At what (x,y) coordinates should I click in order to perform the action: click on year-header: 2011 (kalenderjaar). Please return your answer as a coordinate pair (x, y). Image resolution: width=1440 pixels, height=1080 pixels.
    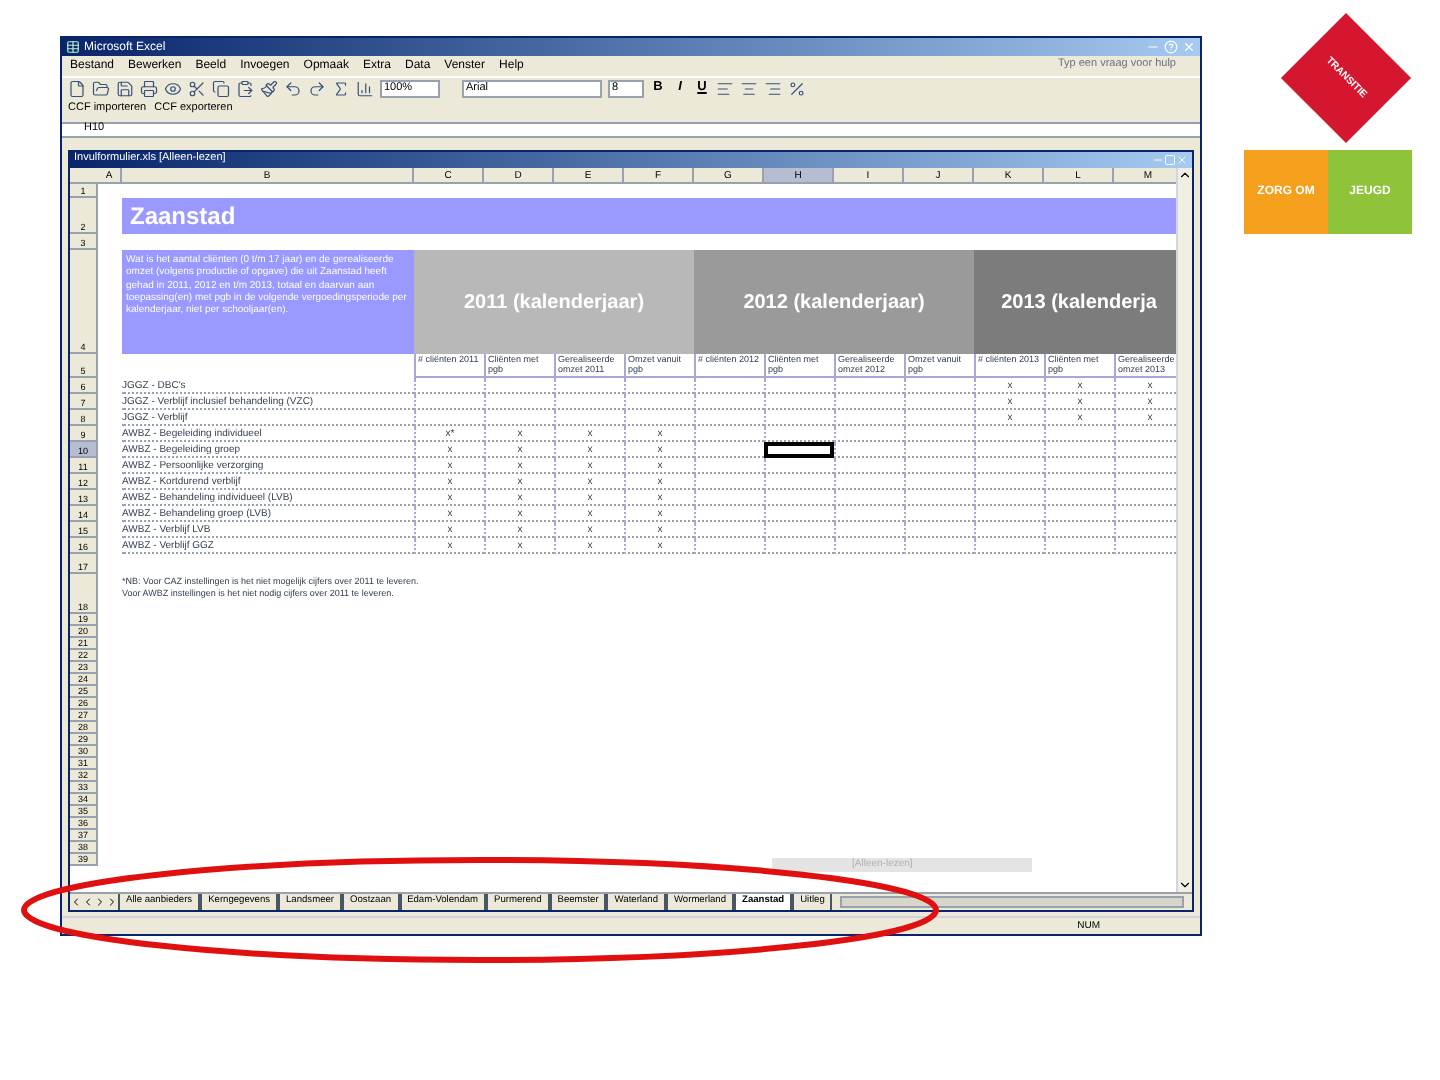
    Looking at the image, I should click on (554, 302).